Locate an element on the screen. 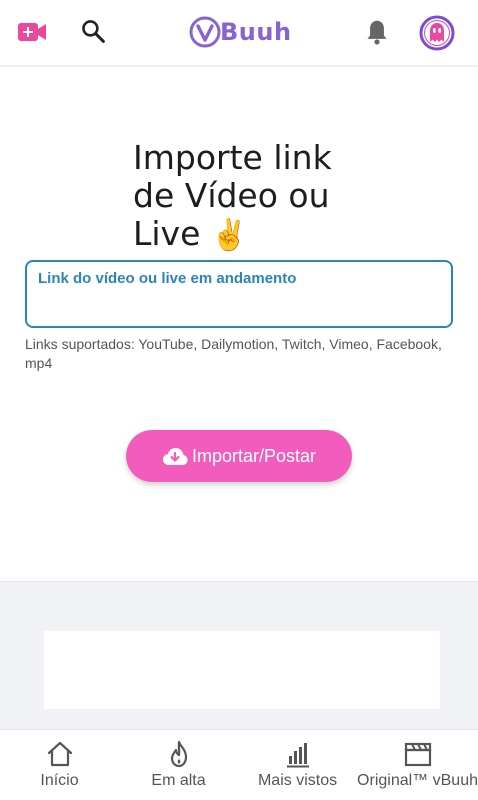 The width and height of the screenshot is (478, 800). notification-bell-icon is located at coordinates (377, 32).